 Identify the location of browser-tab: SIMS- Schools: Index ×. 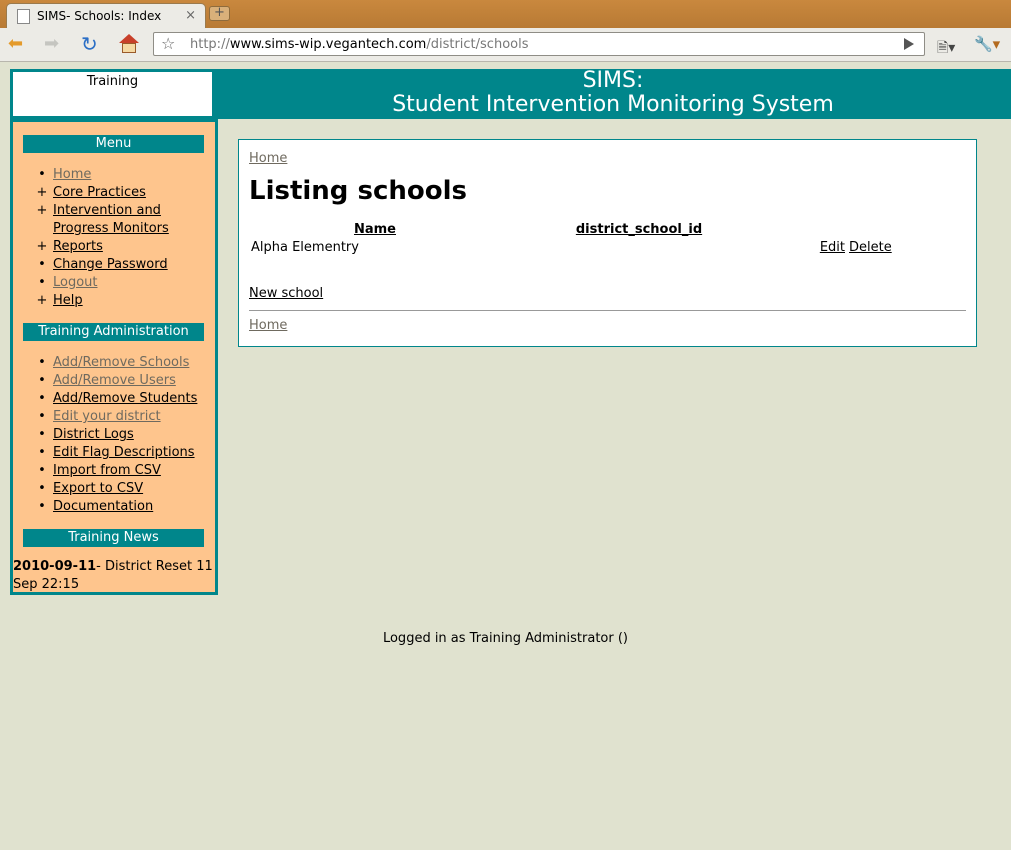
(106, 15).